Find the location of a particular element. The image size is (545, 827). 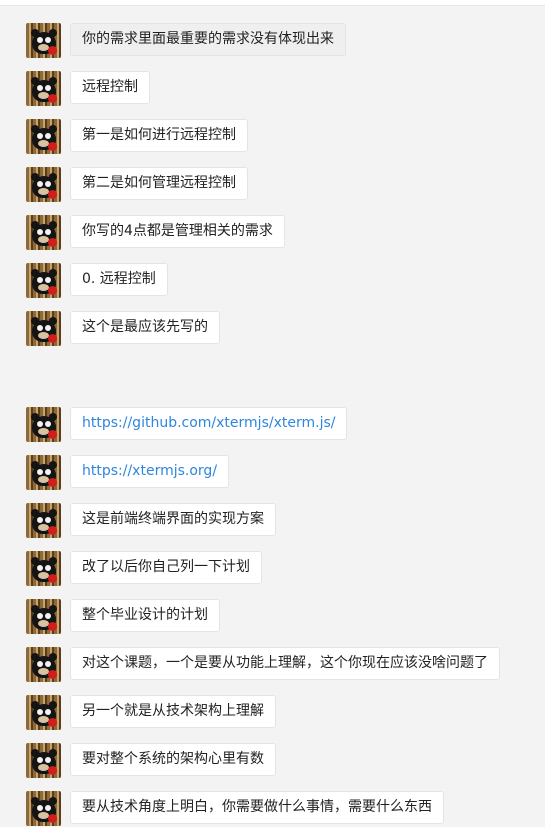

message-row: 整个毕业设计的计划 is located at coordinates (123, 617).